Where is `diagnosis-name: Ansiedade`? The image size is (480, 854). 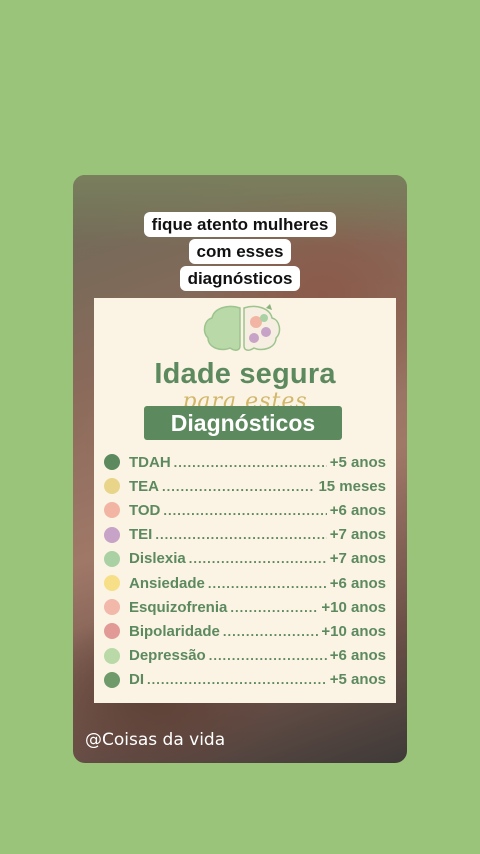 diagnosis-name: Ansiedade is located at coordinates (167, 583).